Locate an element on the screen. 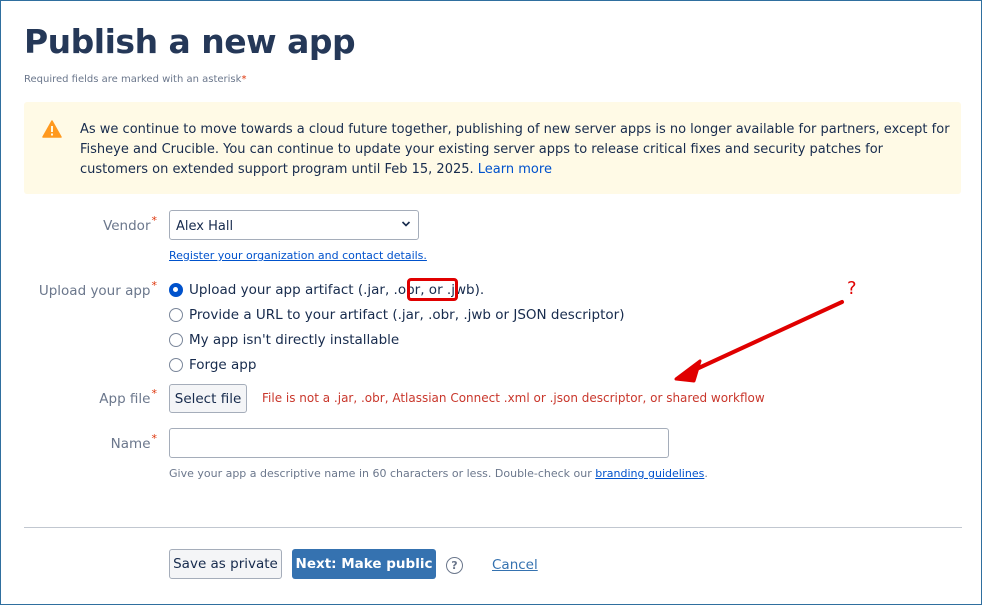  annotation-arrow is located at coordinates (759, 341).